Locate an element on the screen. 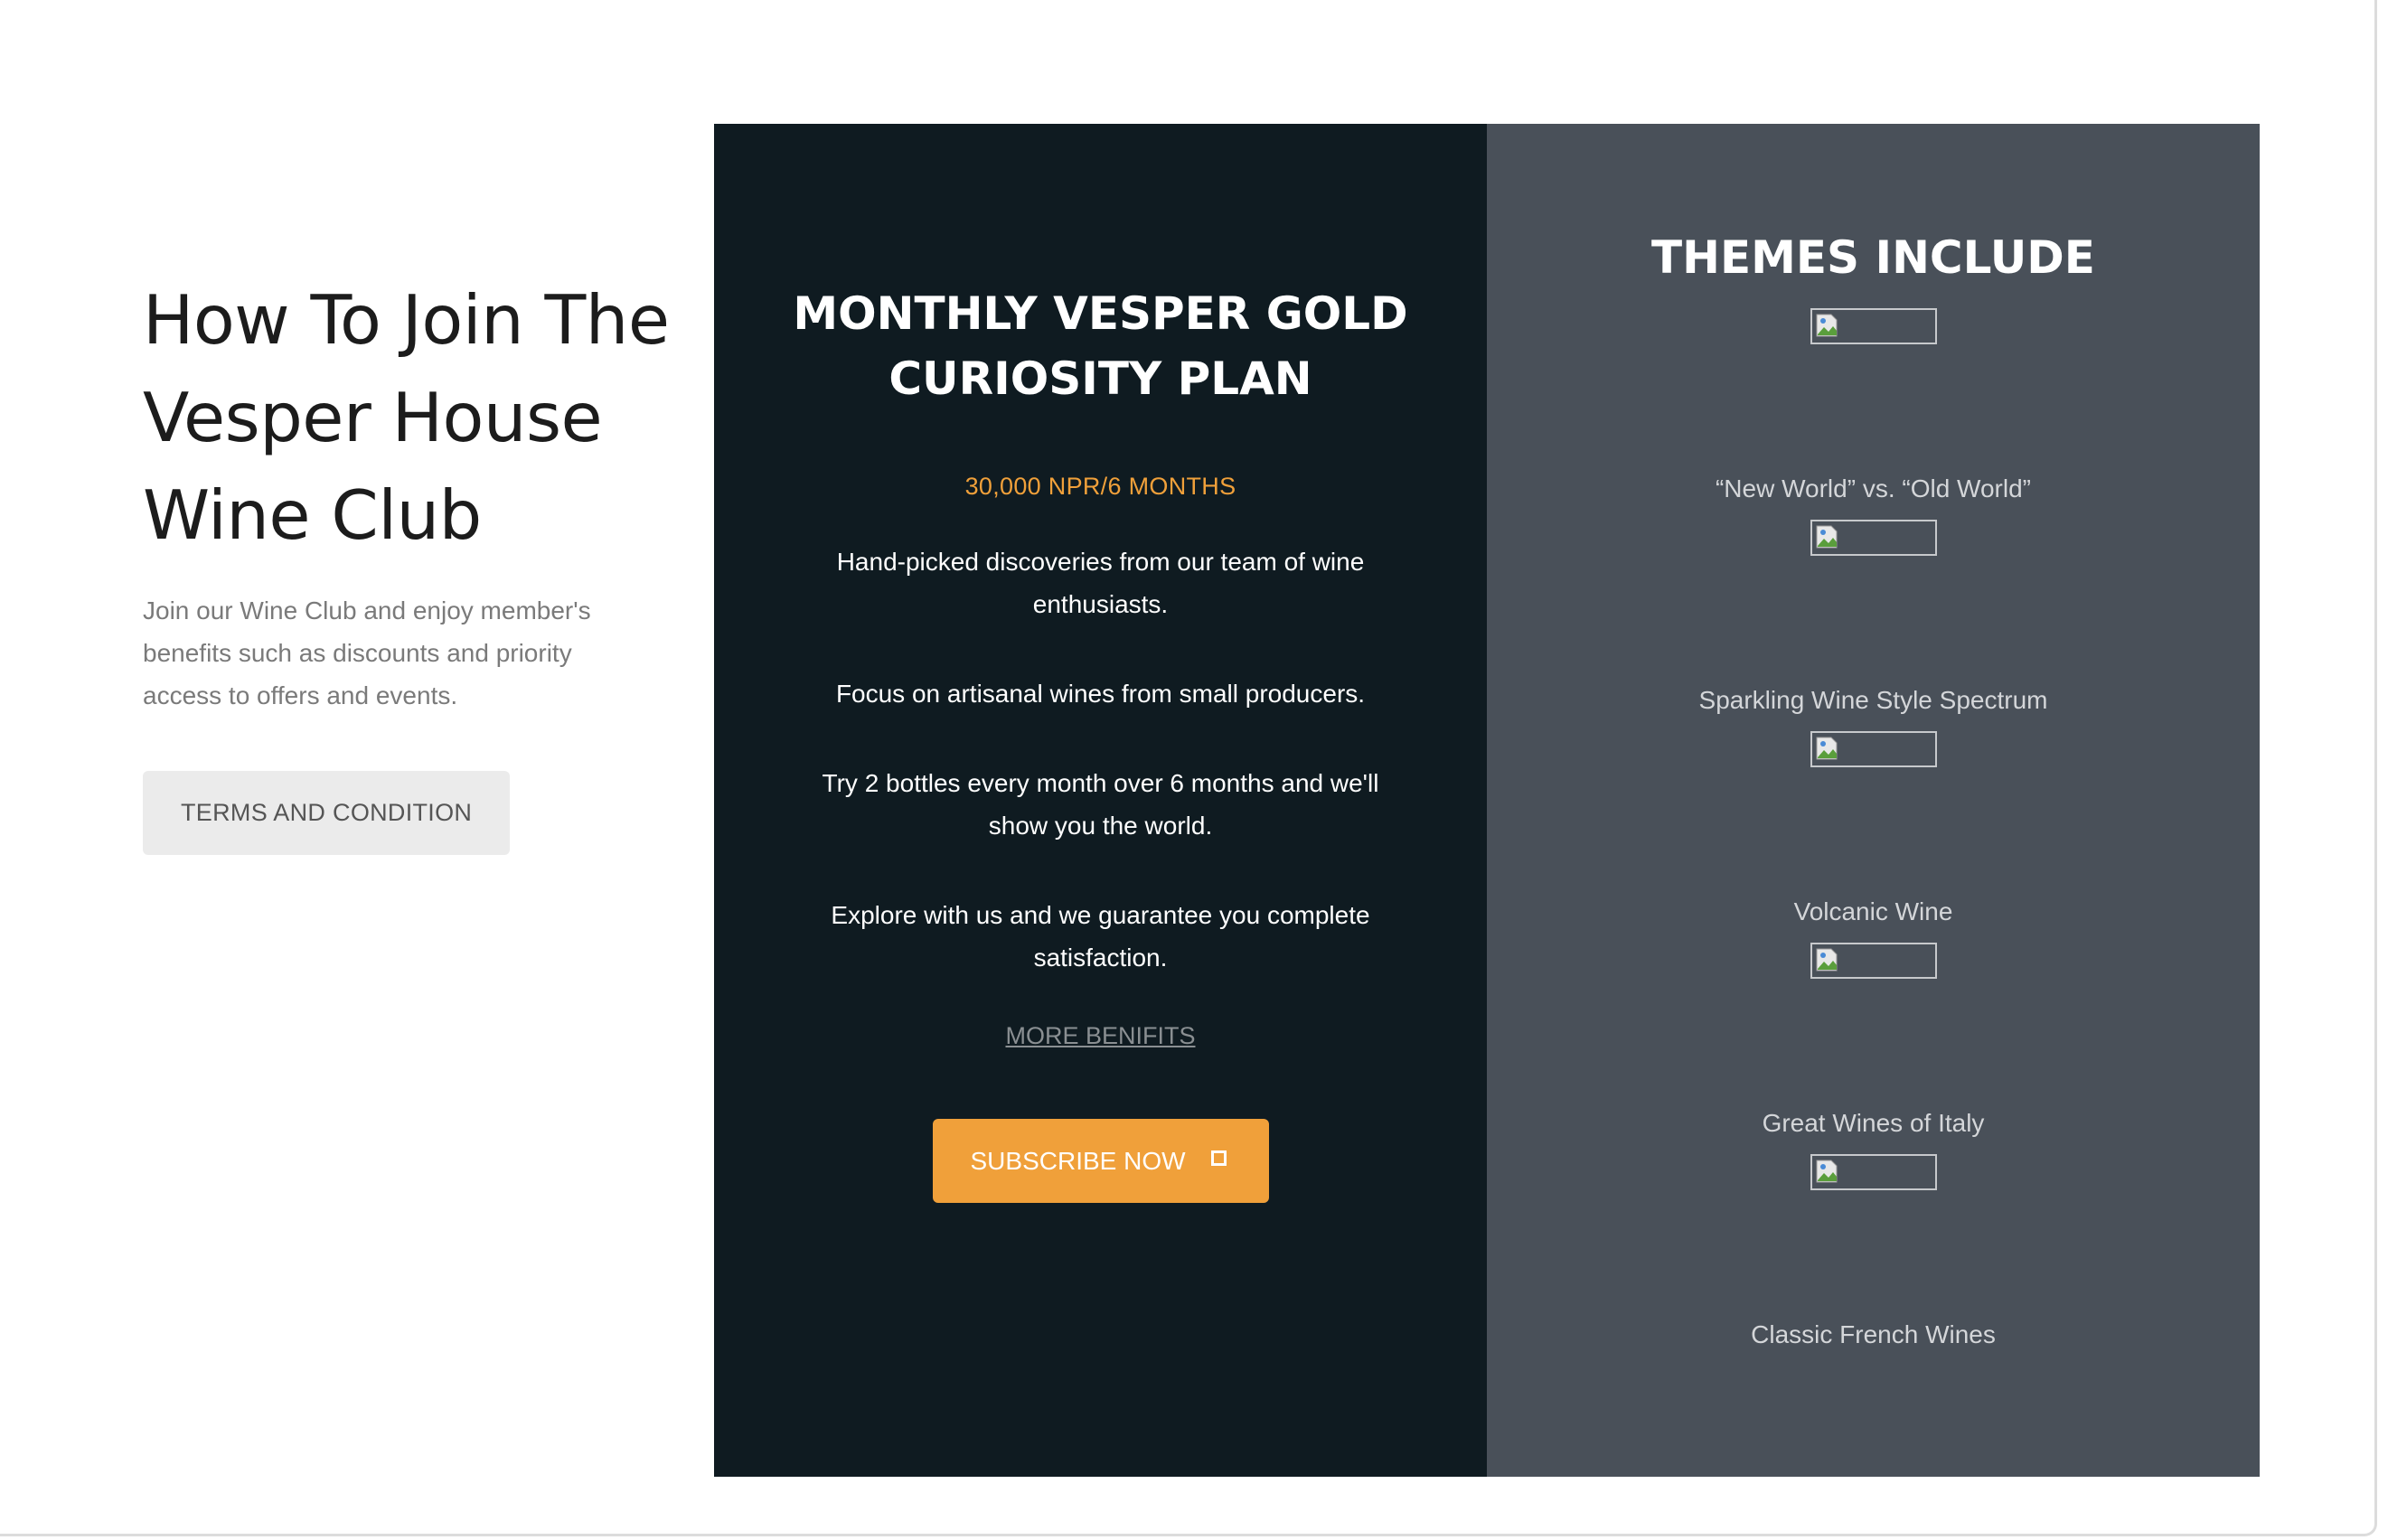 Image resolution: width=2388 pixels, height=1540 pixels. more-benefits-link: MORE BENIFITS is located at coordinates (1100, 1036).